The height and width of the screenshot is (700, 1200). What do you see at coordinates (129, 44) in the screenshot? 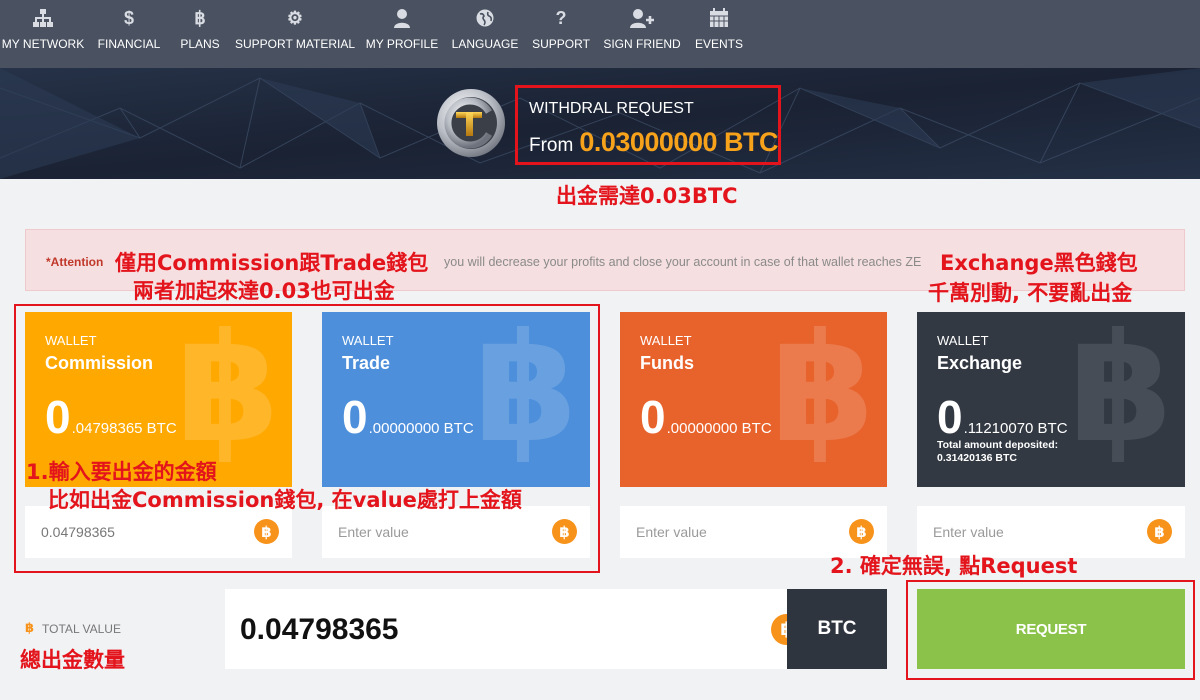
I see `nav-label: FINANCIAL` at bounding box center [129, 44].